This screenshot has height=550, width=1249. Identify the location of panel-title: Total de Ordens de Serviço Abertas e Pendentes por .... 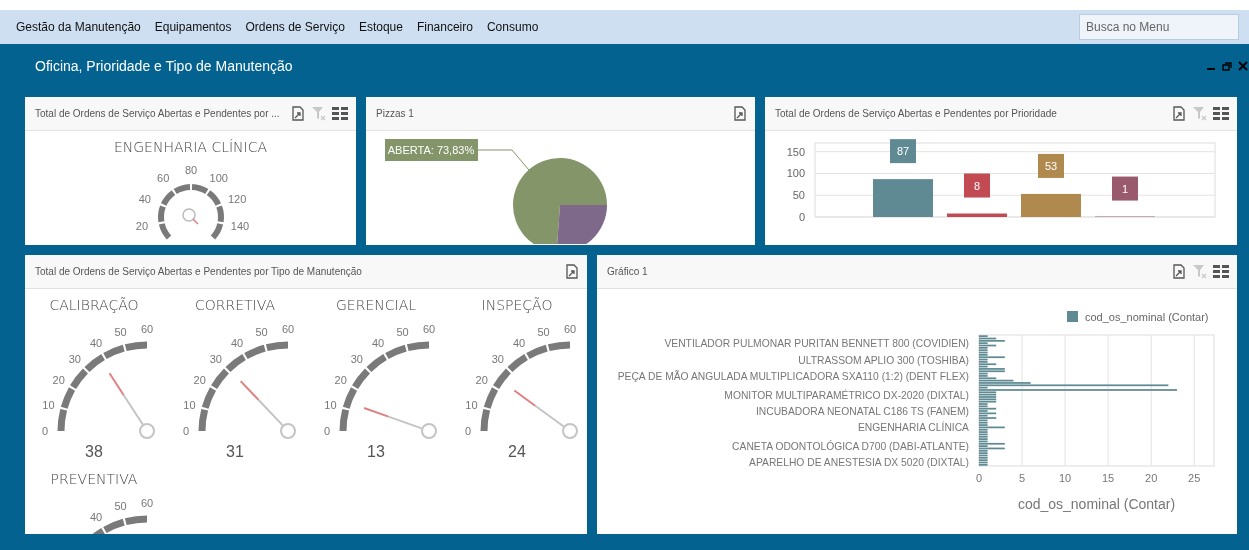
(157, 113).